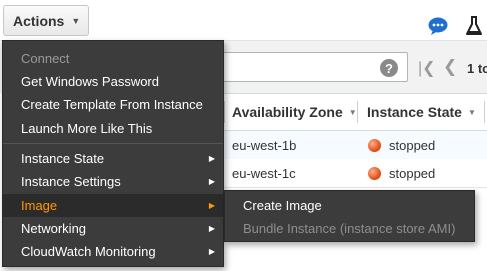 Image resolution: width=487 pixels, height=271 pixels. Describe the element at coordinates (477, 68) in the screenshot. I see `pagination-text: 1 to` at that location.